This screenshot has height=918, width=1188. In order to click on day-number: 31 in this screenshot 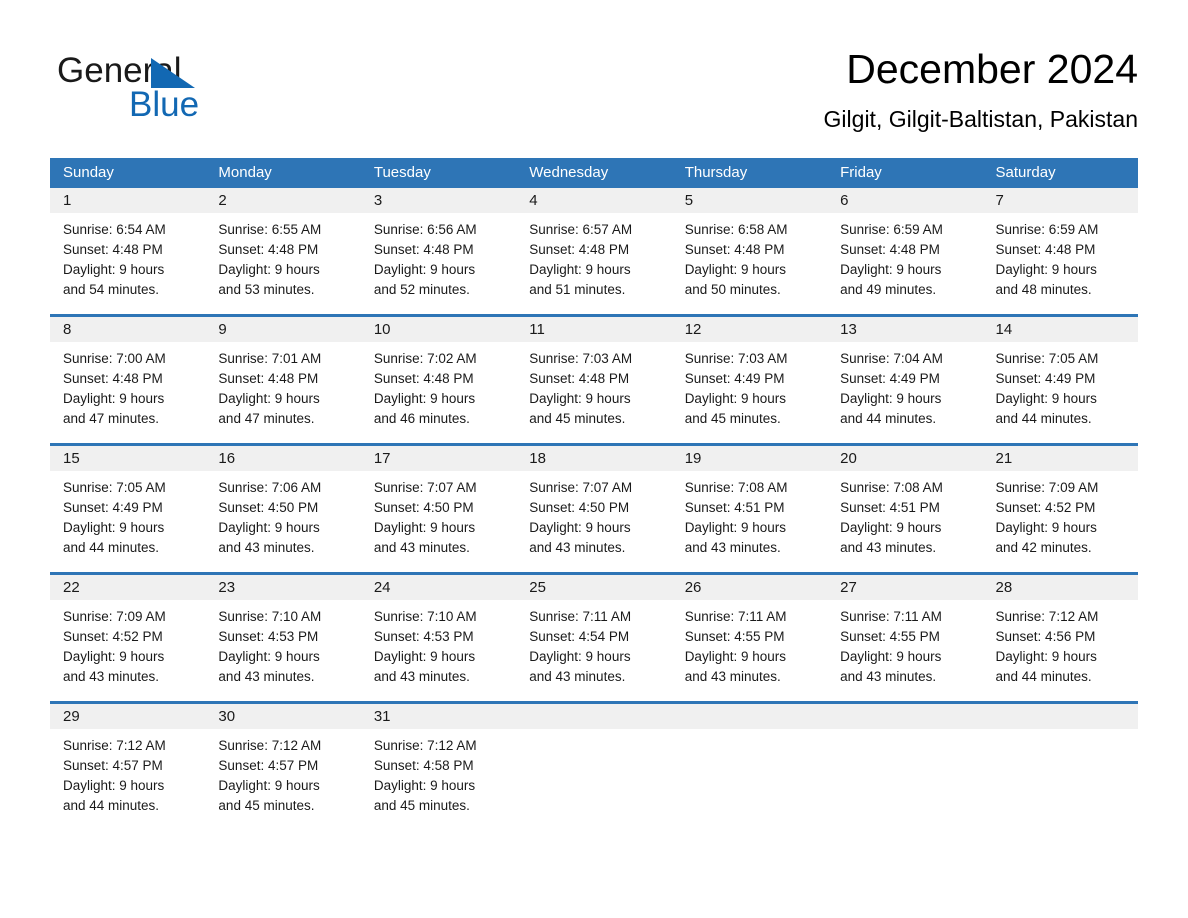, I will do `click(438, 716)`.